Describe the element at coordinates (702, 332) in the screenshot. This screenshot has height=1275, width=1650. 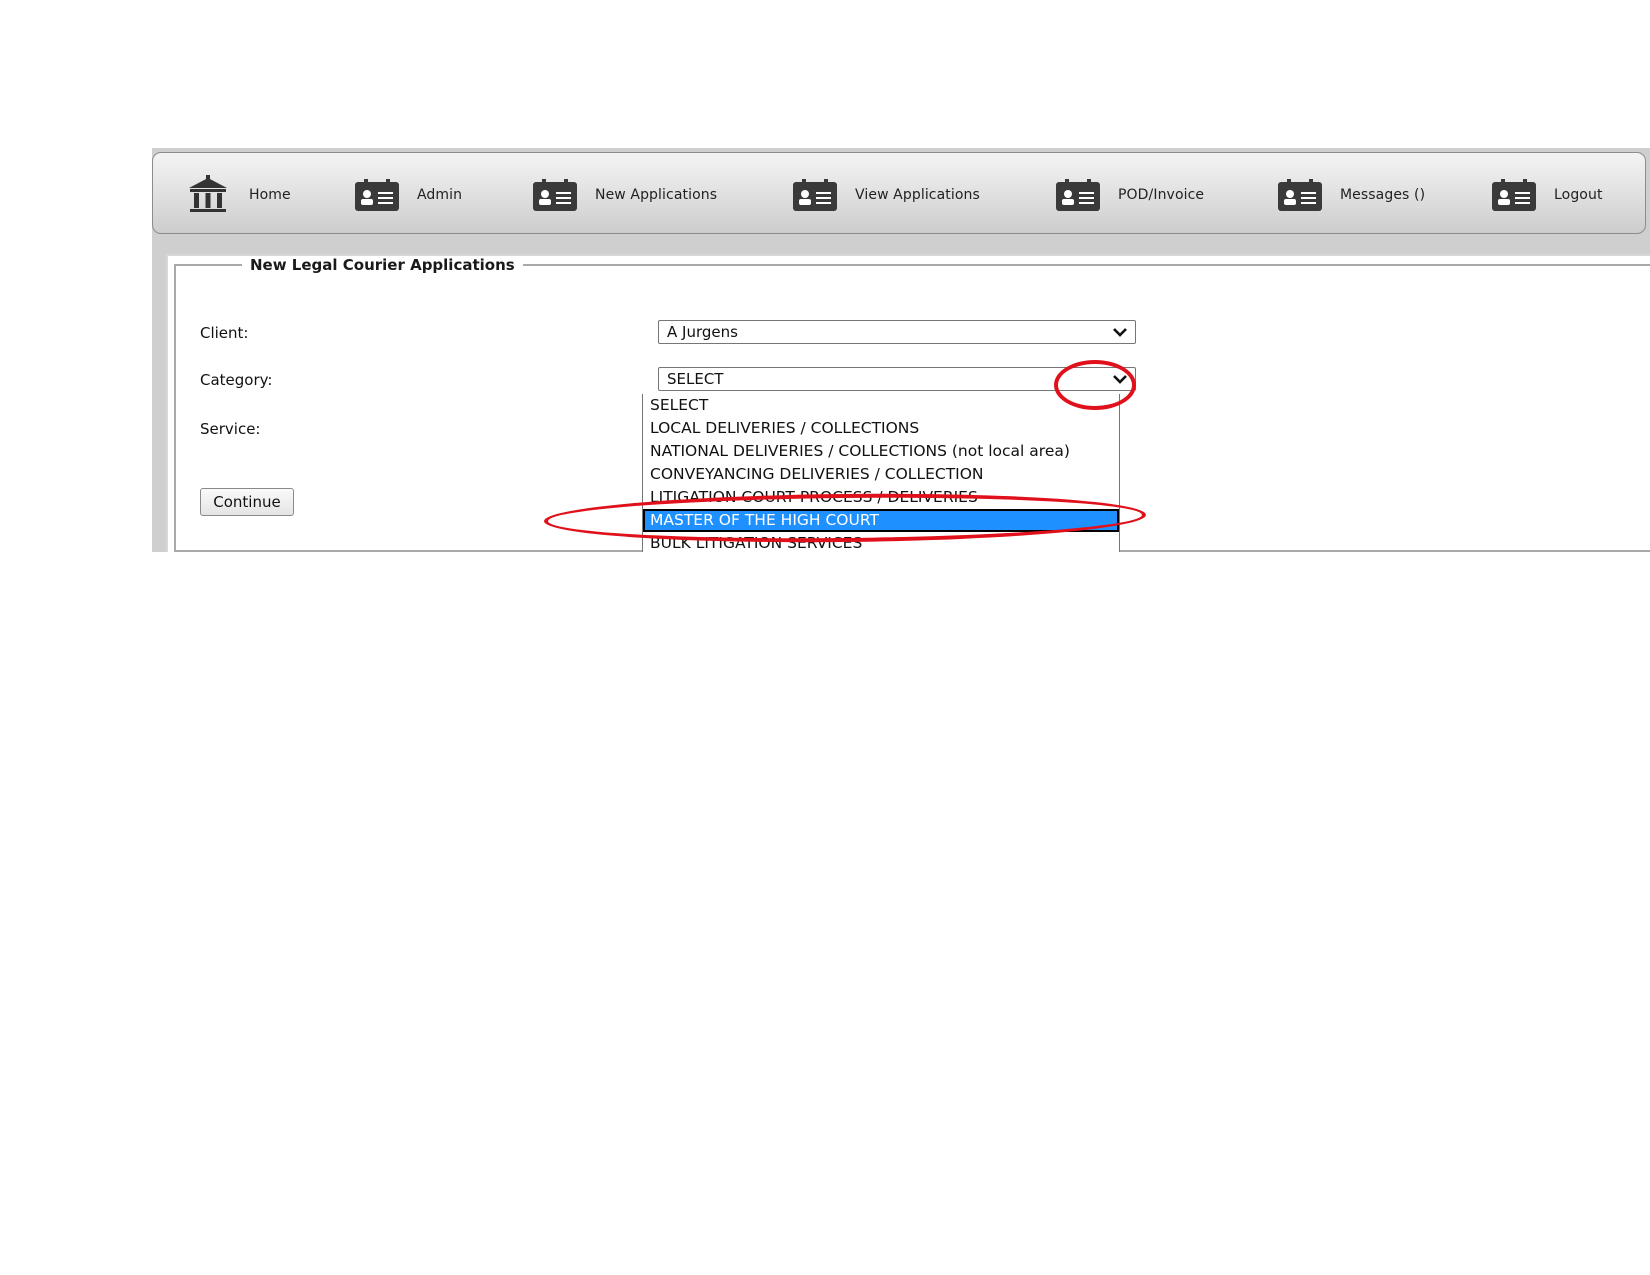
I see `client-select-value: A Jurgens` at that location.